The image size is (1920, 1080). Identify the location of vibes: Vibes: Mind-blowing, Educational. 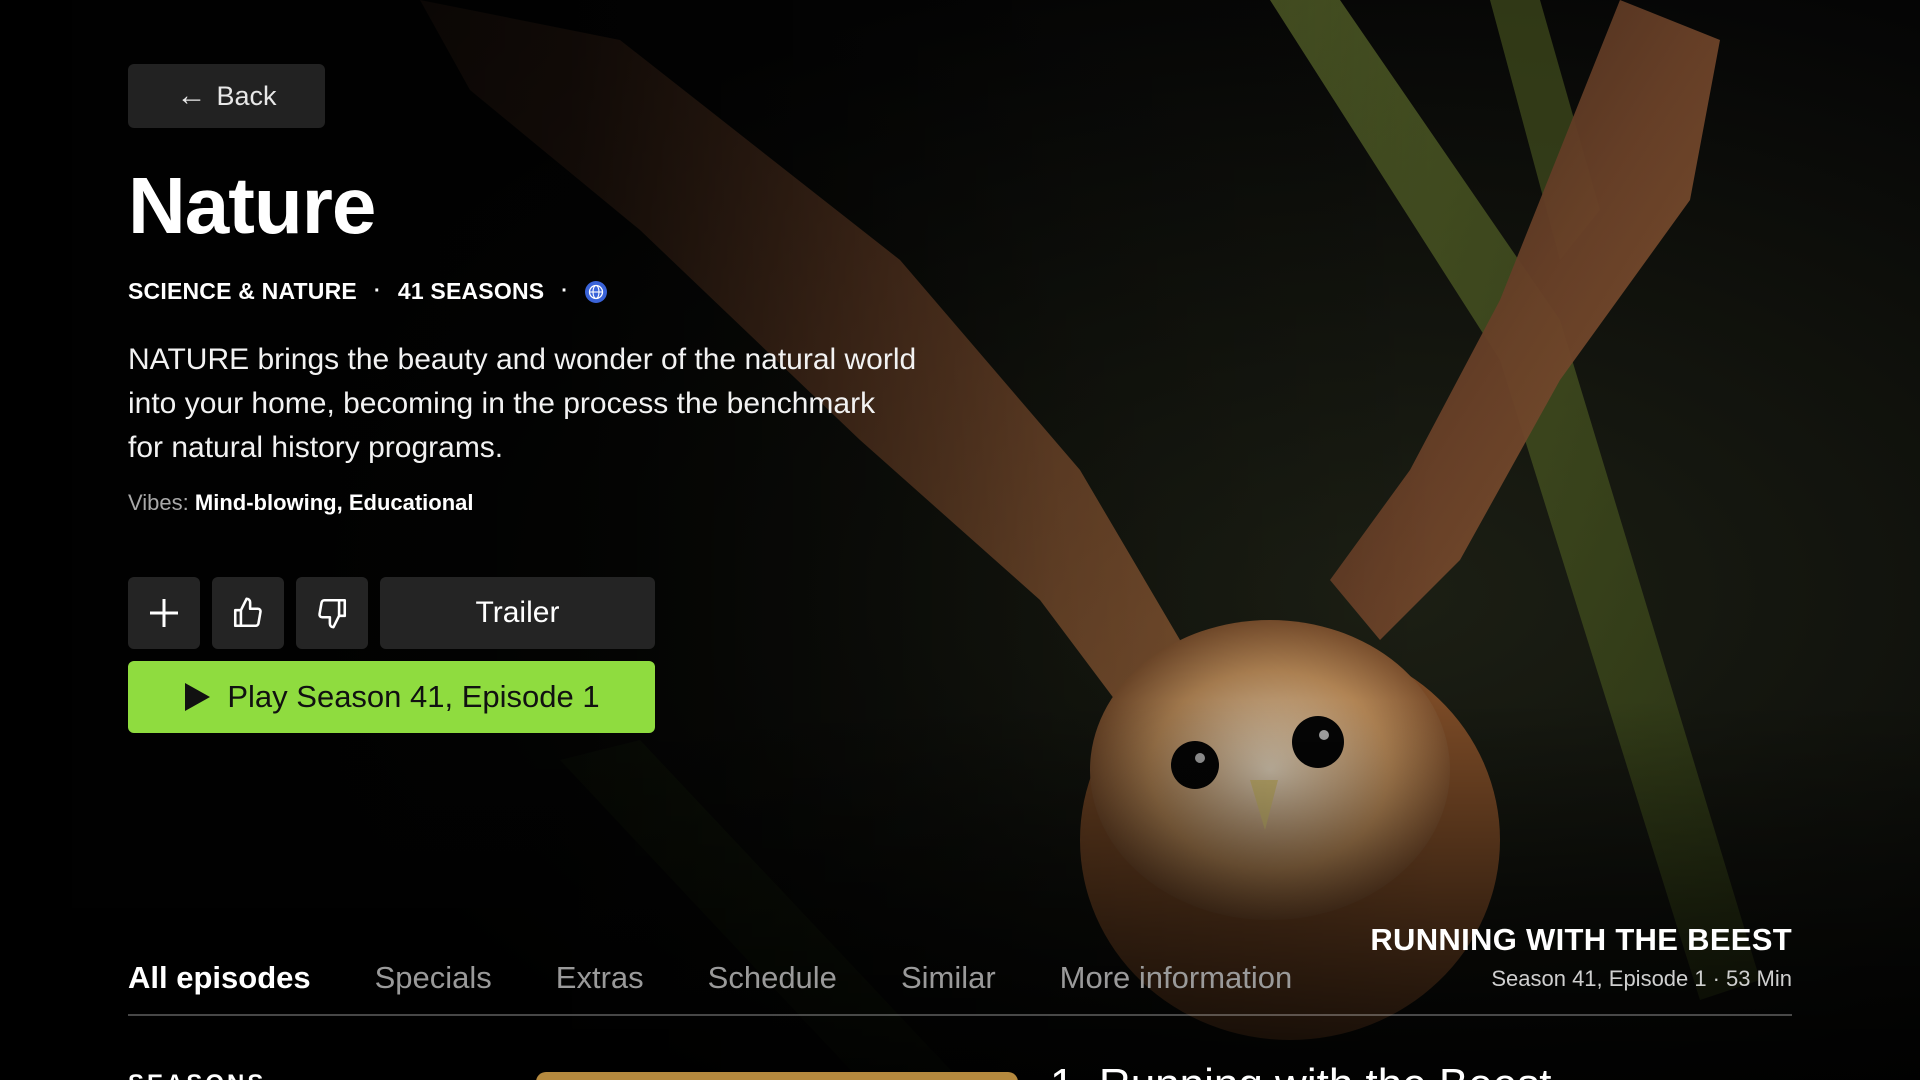
(301, 503).